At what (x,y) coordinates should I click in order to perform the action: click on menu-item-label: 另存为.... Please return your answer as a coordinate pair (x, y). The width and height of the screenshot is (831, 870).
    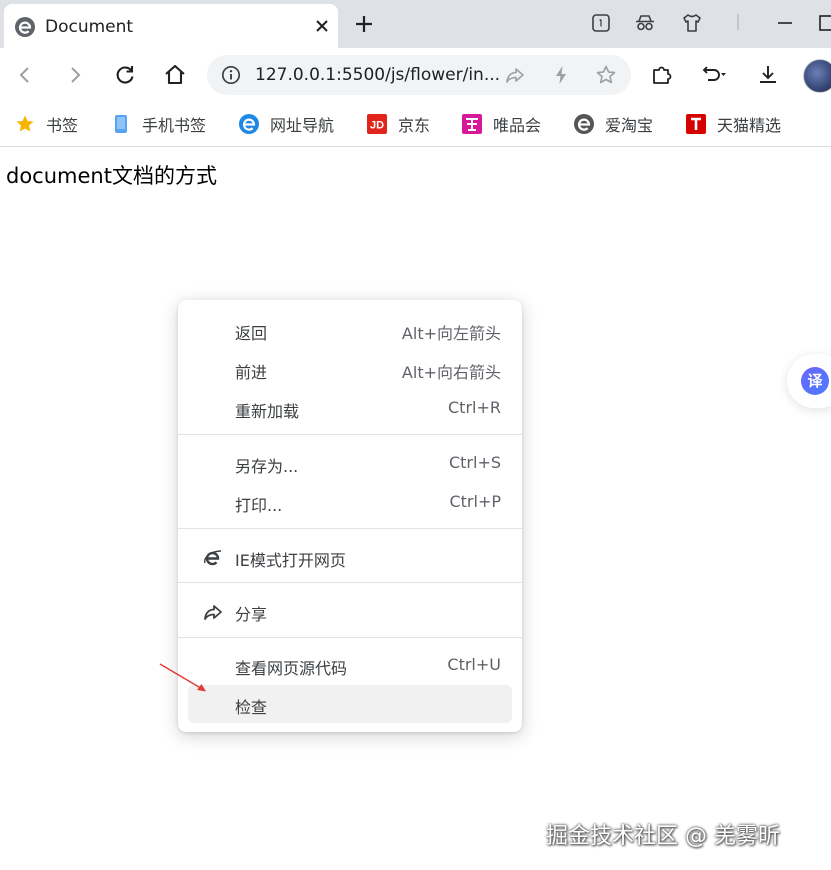
    Looking at the image, I should click on (267, 466).